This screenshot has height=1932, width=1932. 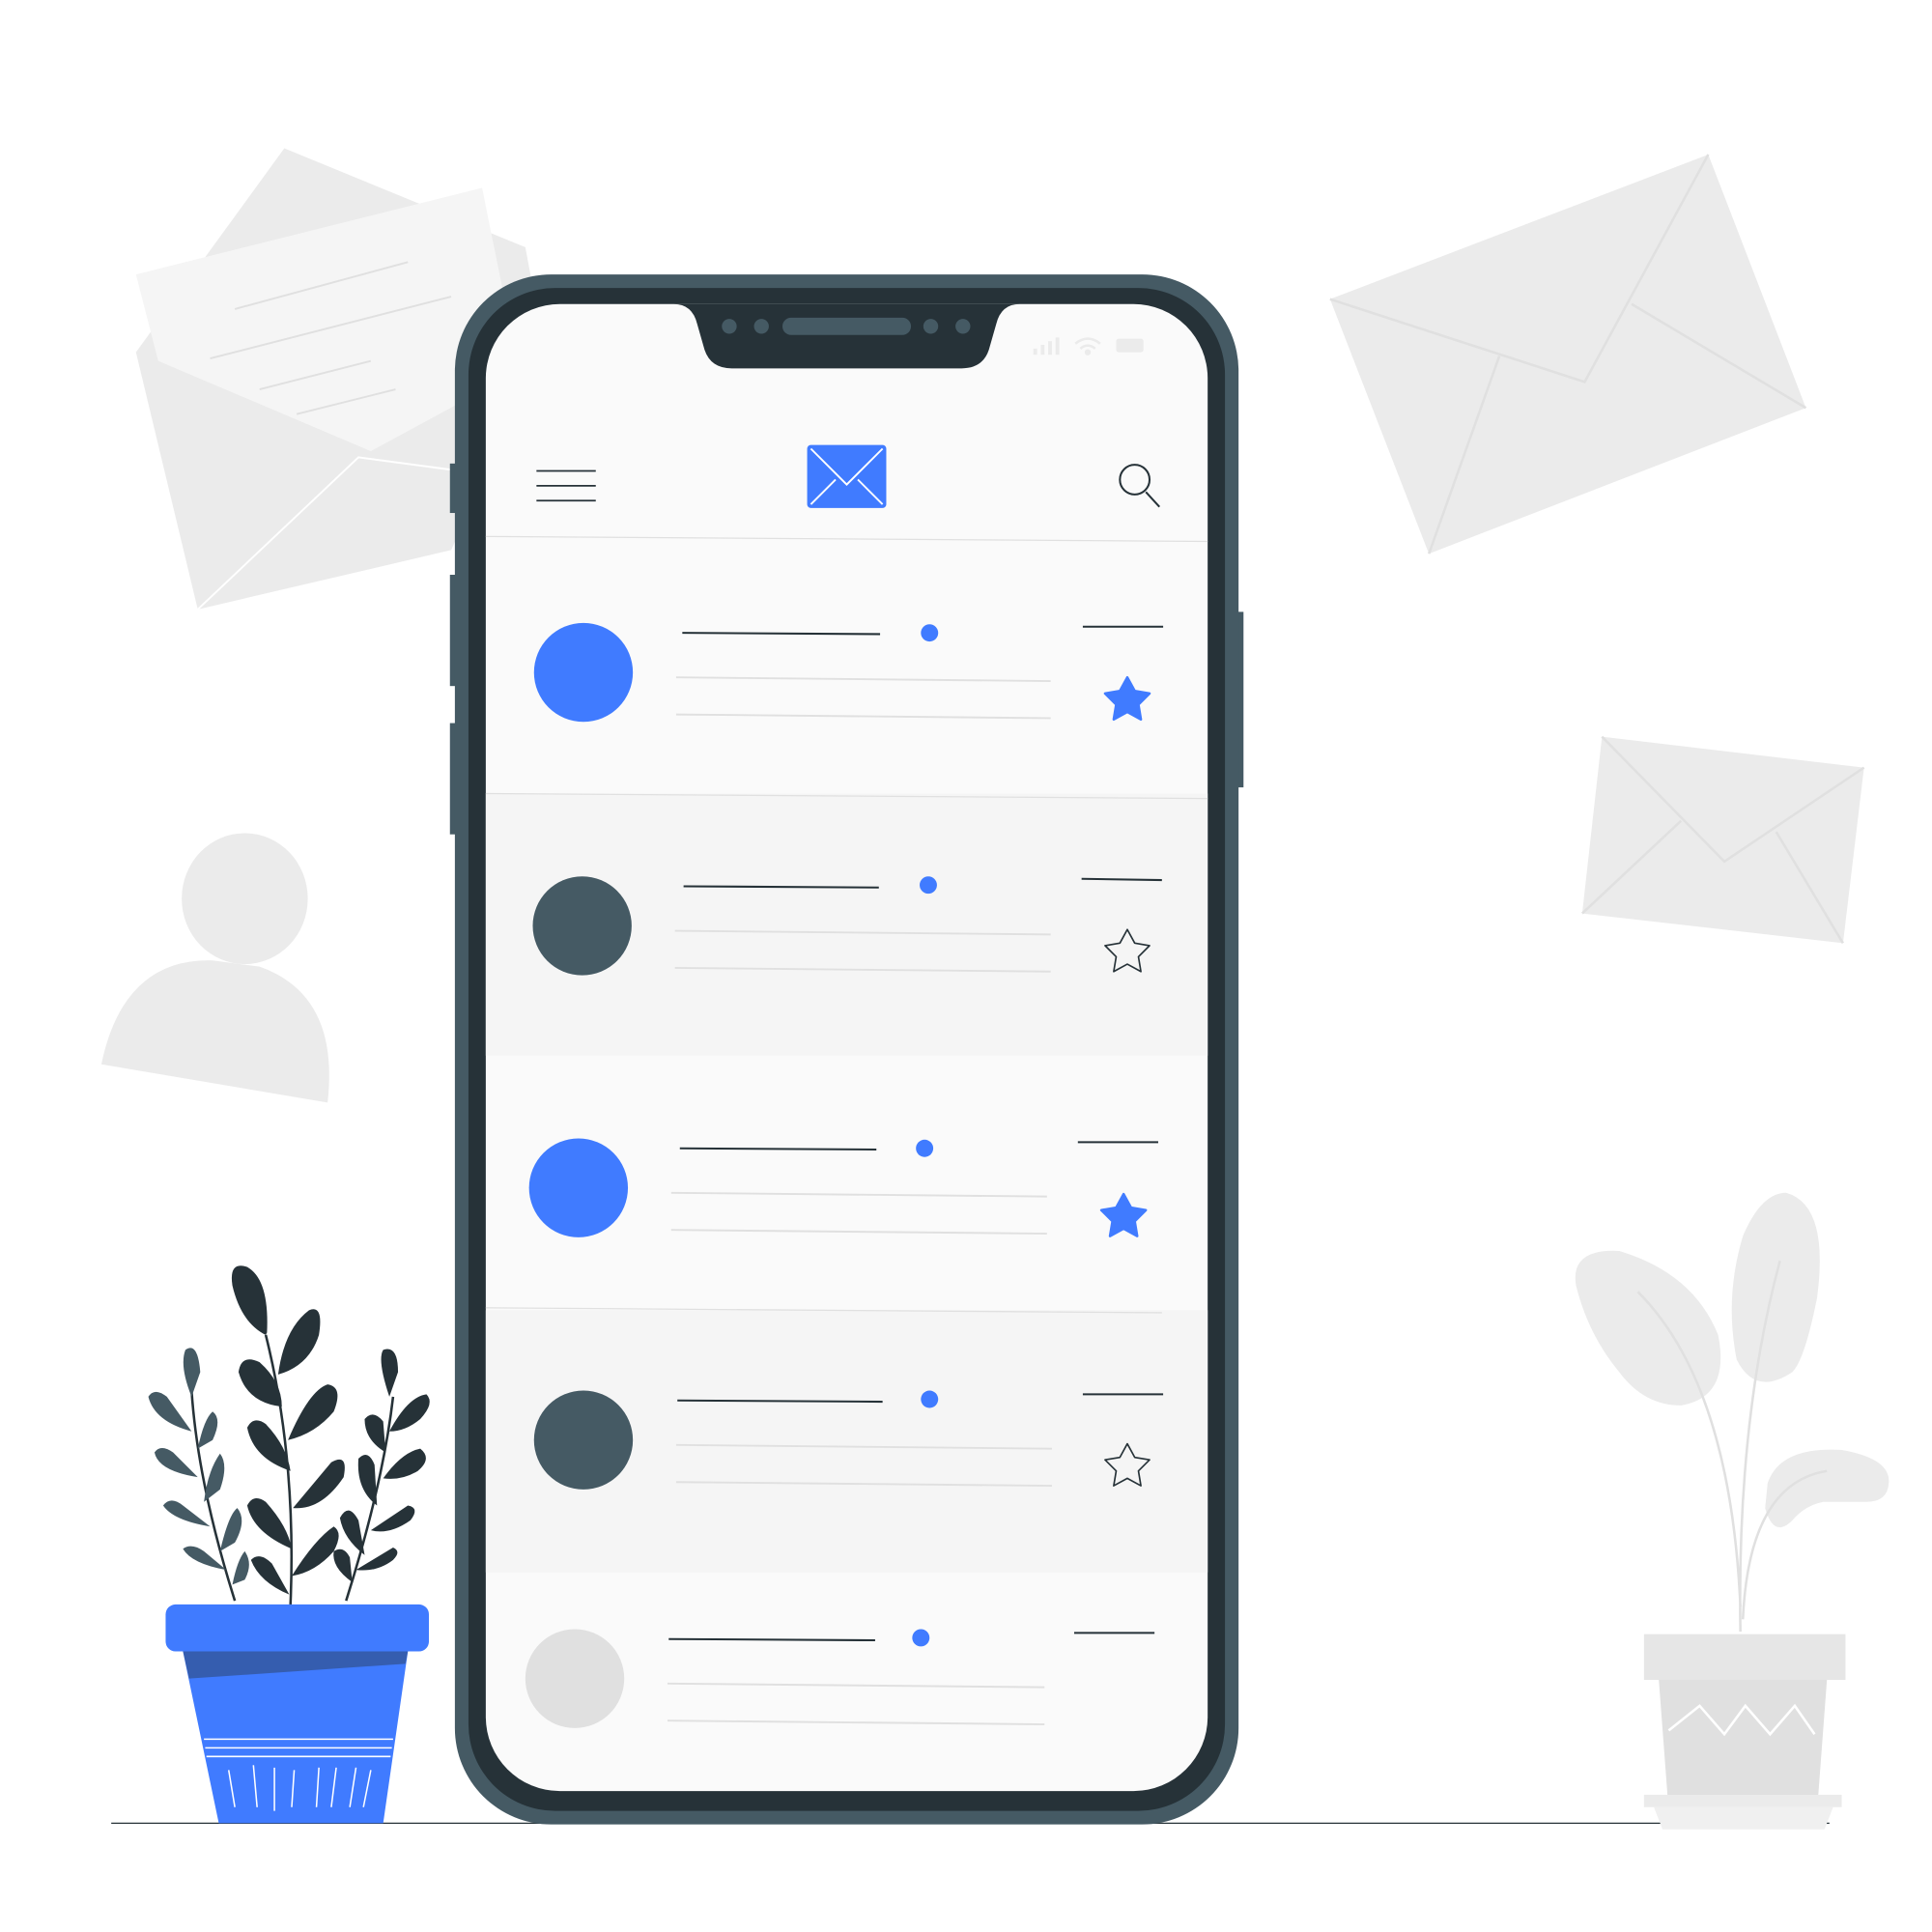 I want to click on user-silhouette-decoration, so click(x=214, y=968).